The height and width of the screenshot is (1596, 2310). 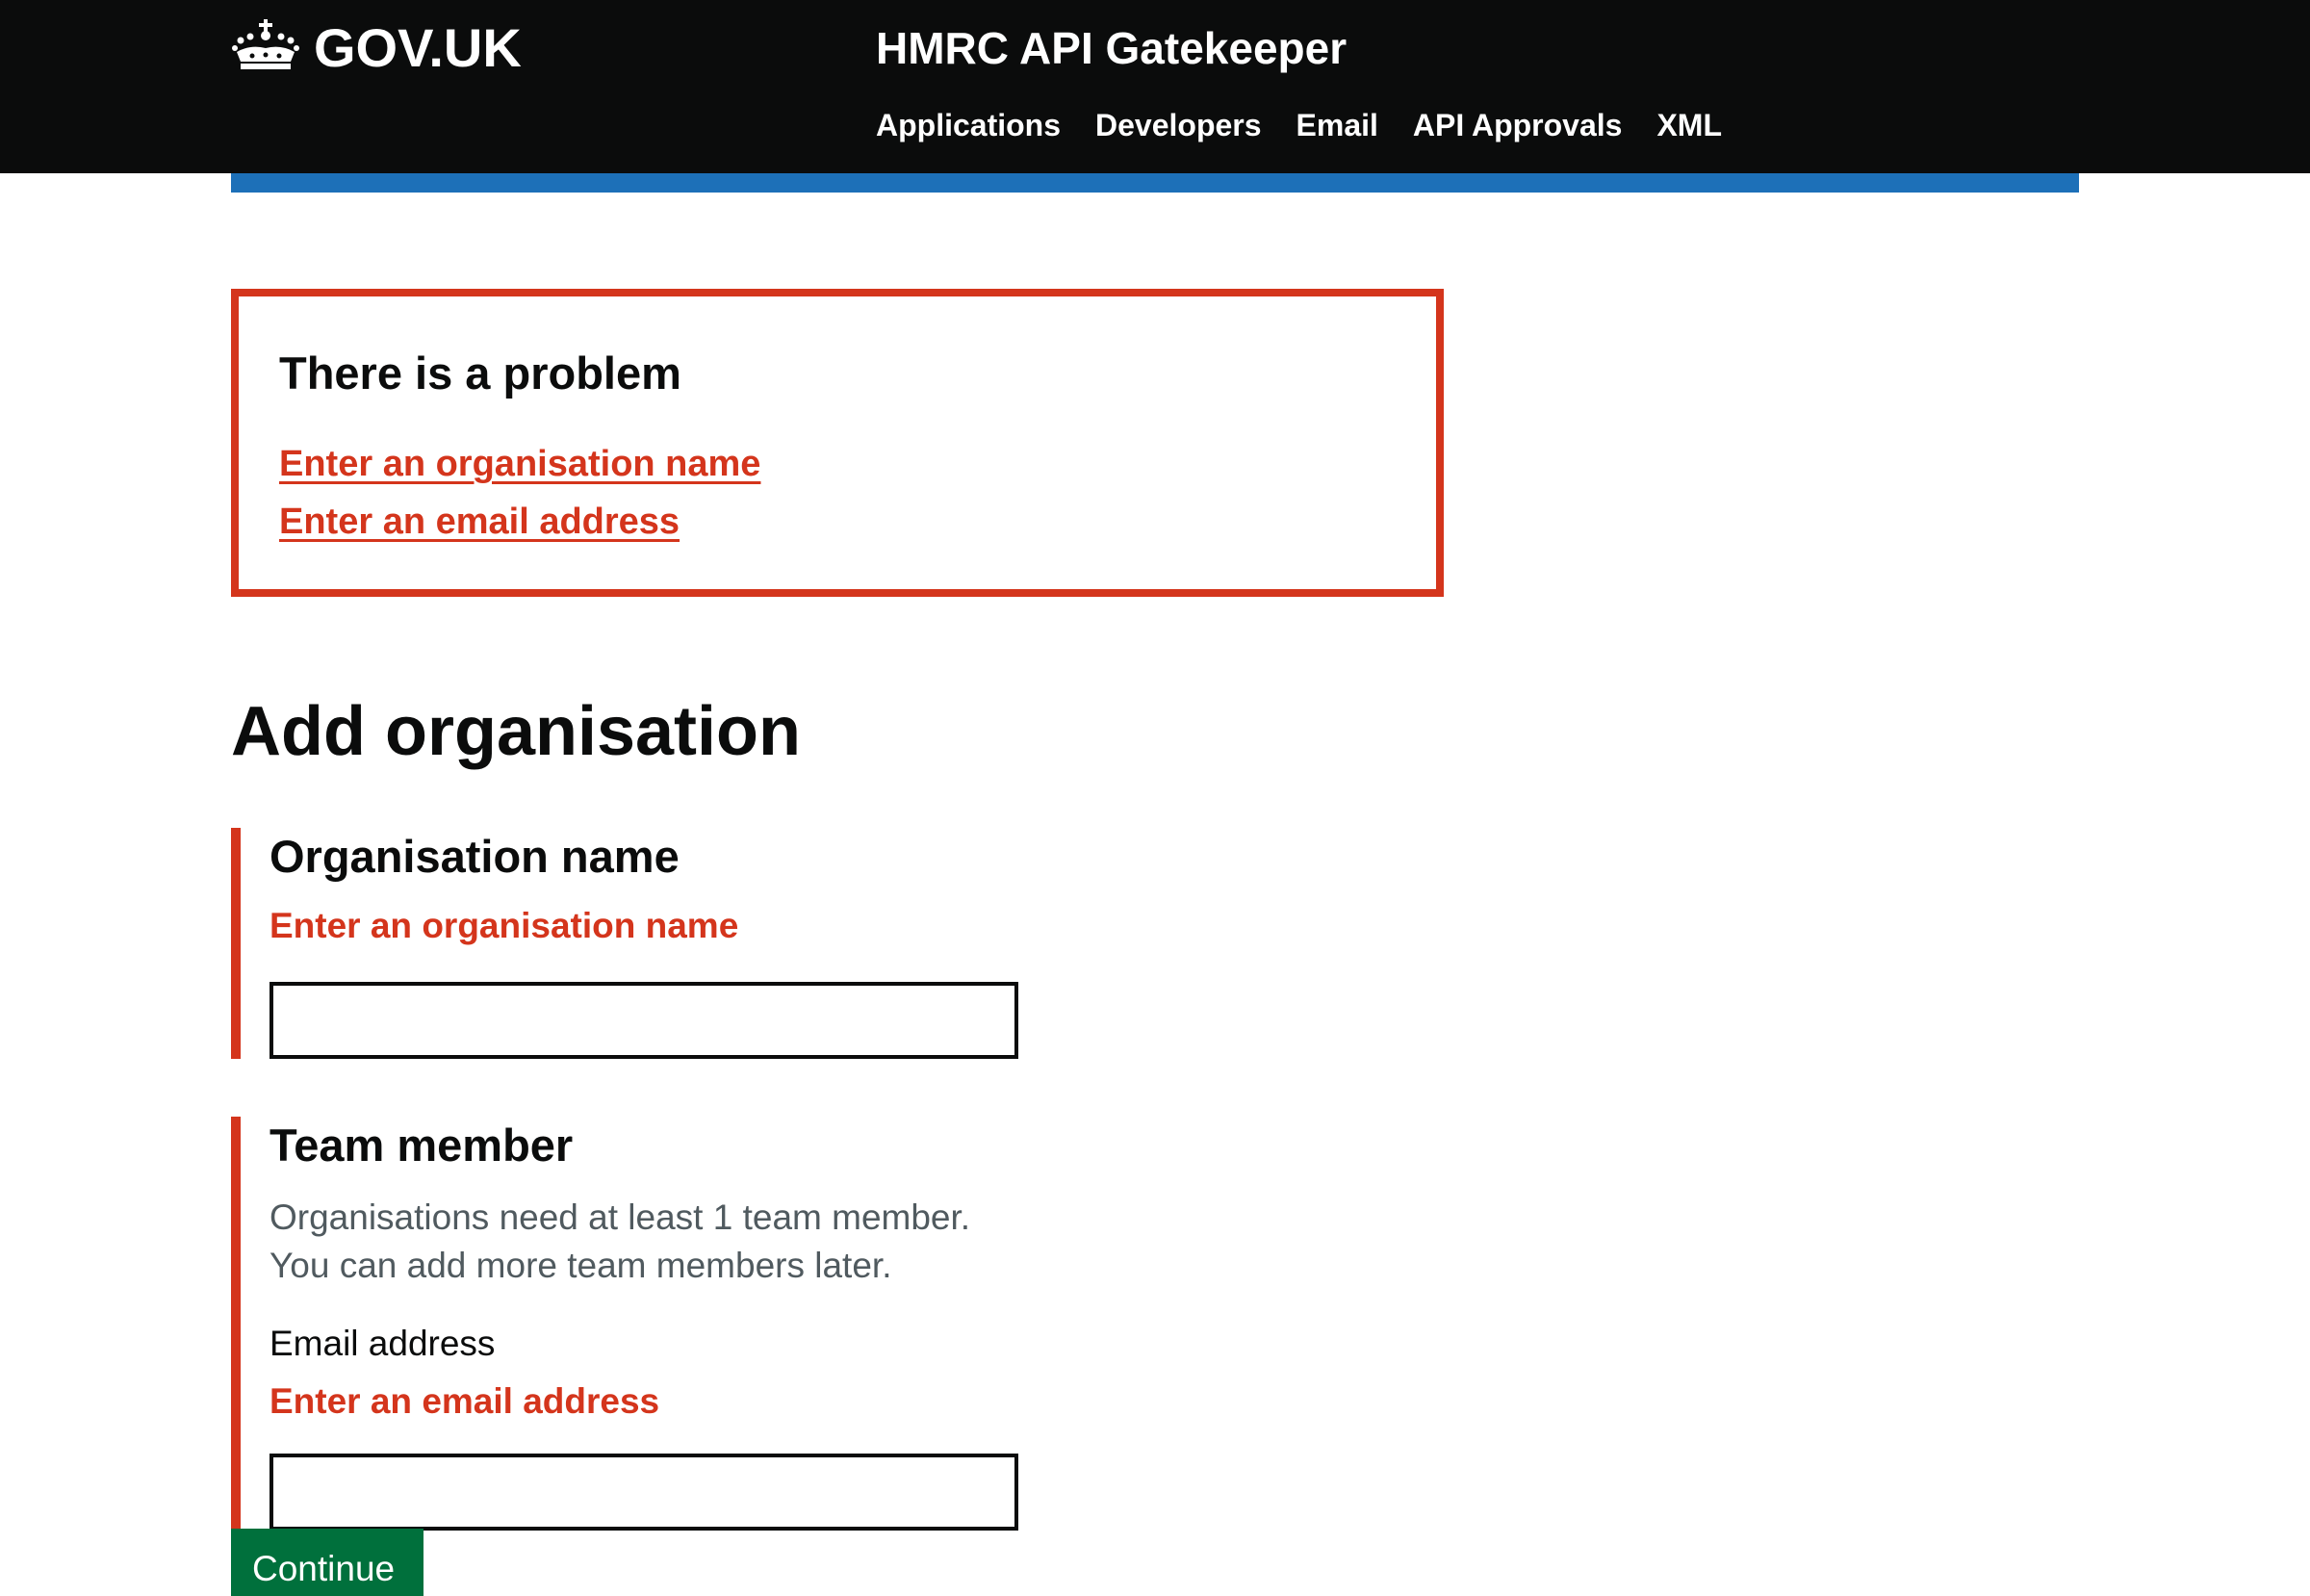 What do you see at coordinates (1111, 48) in the screenshot?
I see `service-name-link: HMRC API Gatekeeper` at bounding box center [1111, 48].